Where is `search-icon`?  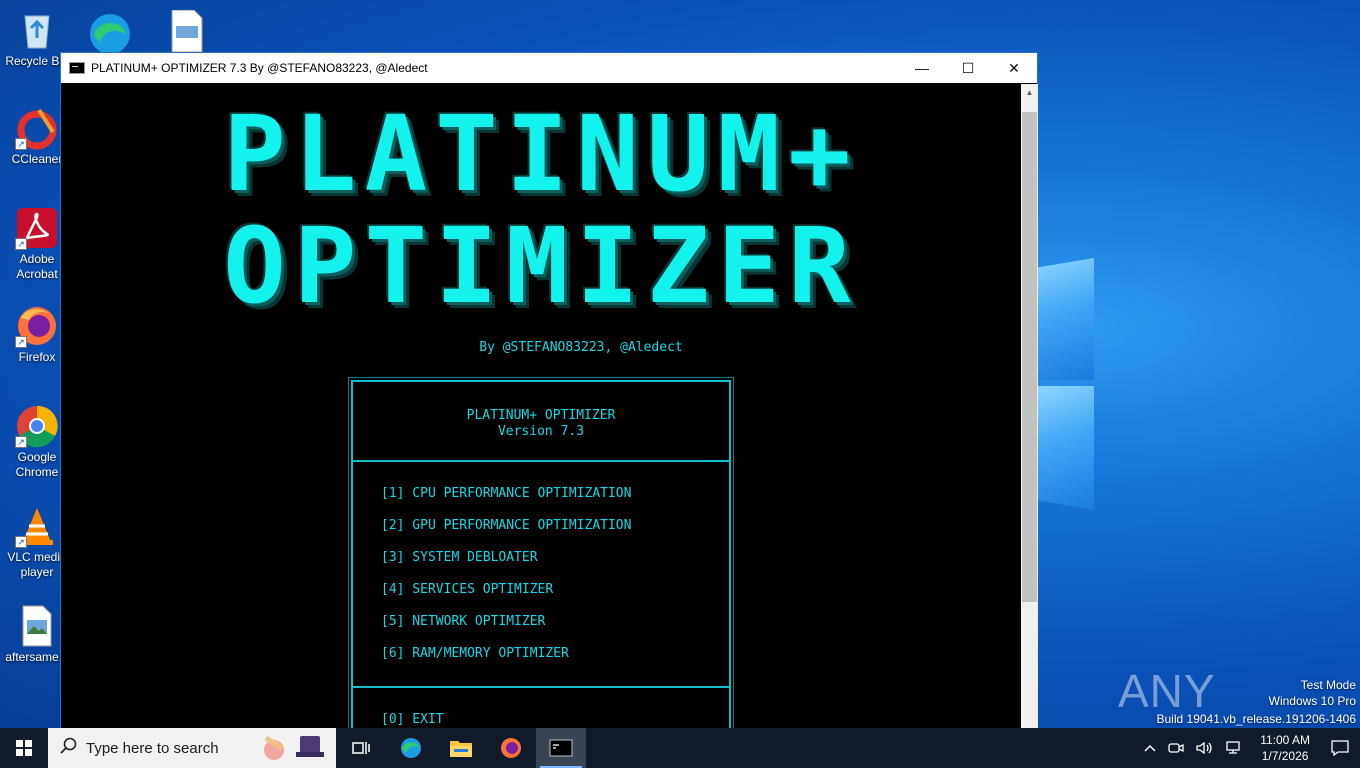 search-icon is located at coordinates (69, 748).